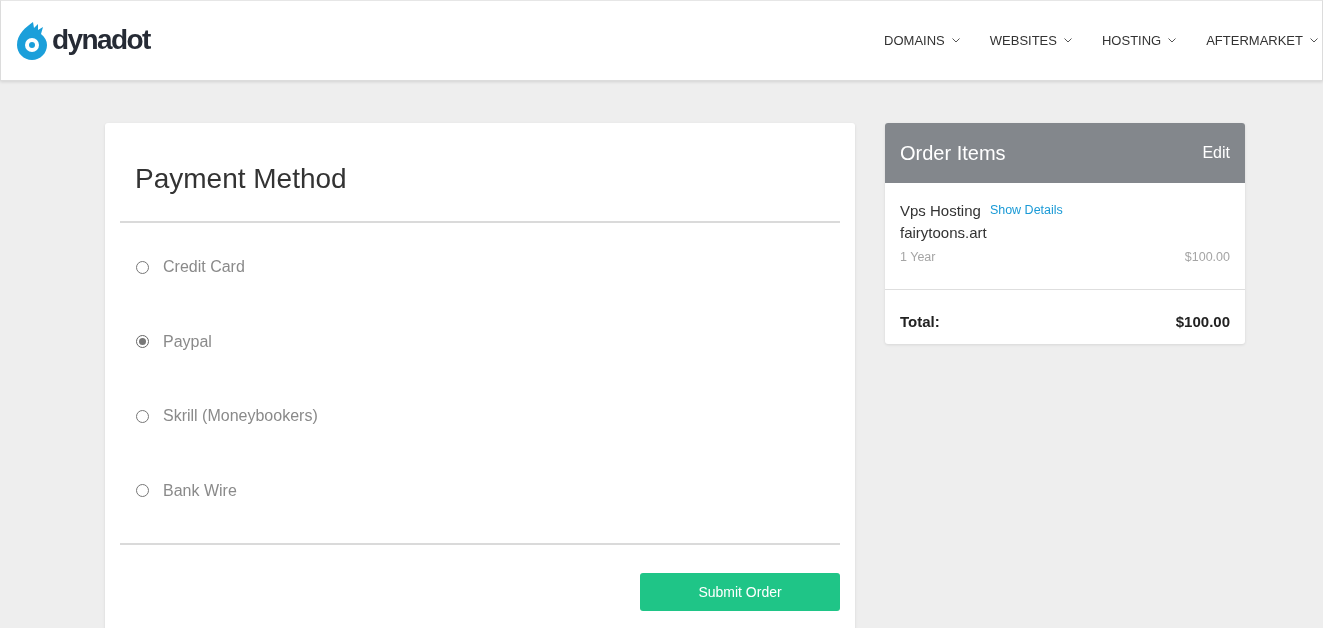  What do you see at coordinates (187, 341) in the screenshot?
I see `option-label: Paypal` at bounding box center [187, 341].